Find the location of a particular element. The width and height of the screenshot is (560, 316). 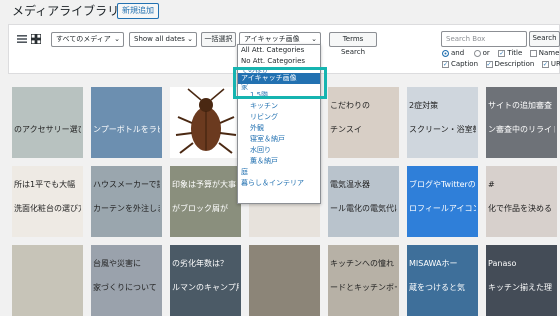

or-radio is located at coordinates (477, 53).